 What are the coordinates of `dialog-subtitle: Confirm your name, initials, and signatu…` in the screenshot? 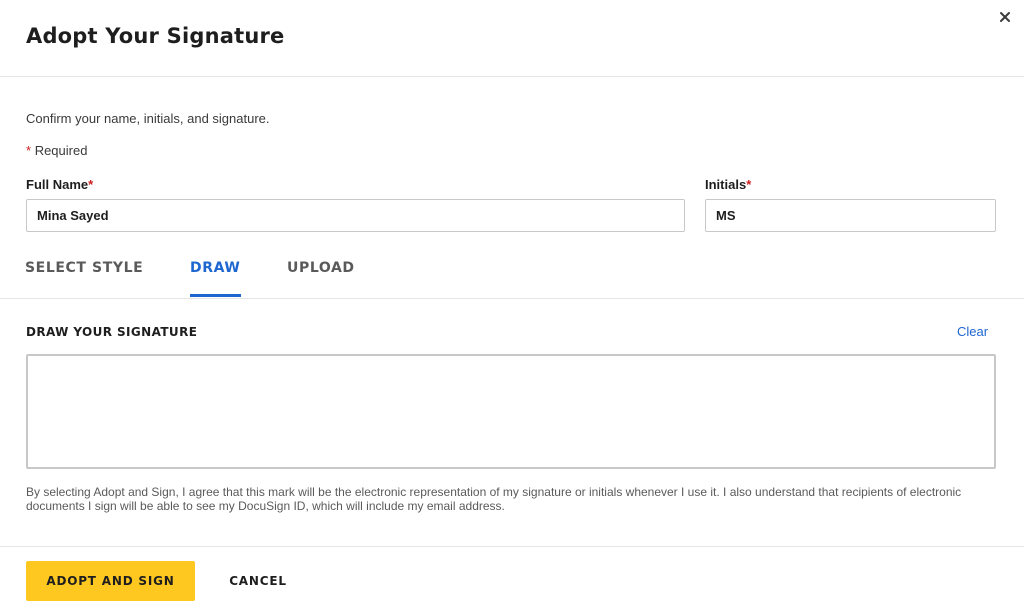 It's located at (148, 118).